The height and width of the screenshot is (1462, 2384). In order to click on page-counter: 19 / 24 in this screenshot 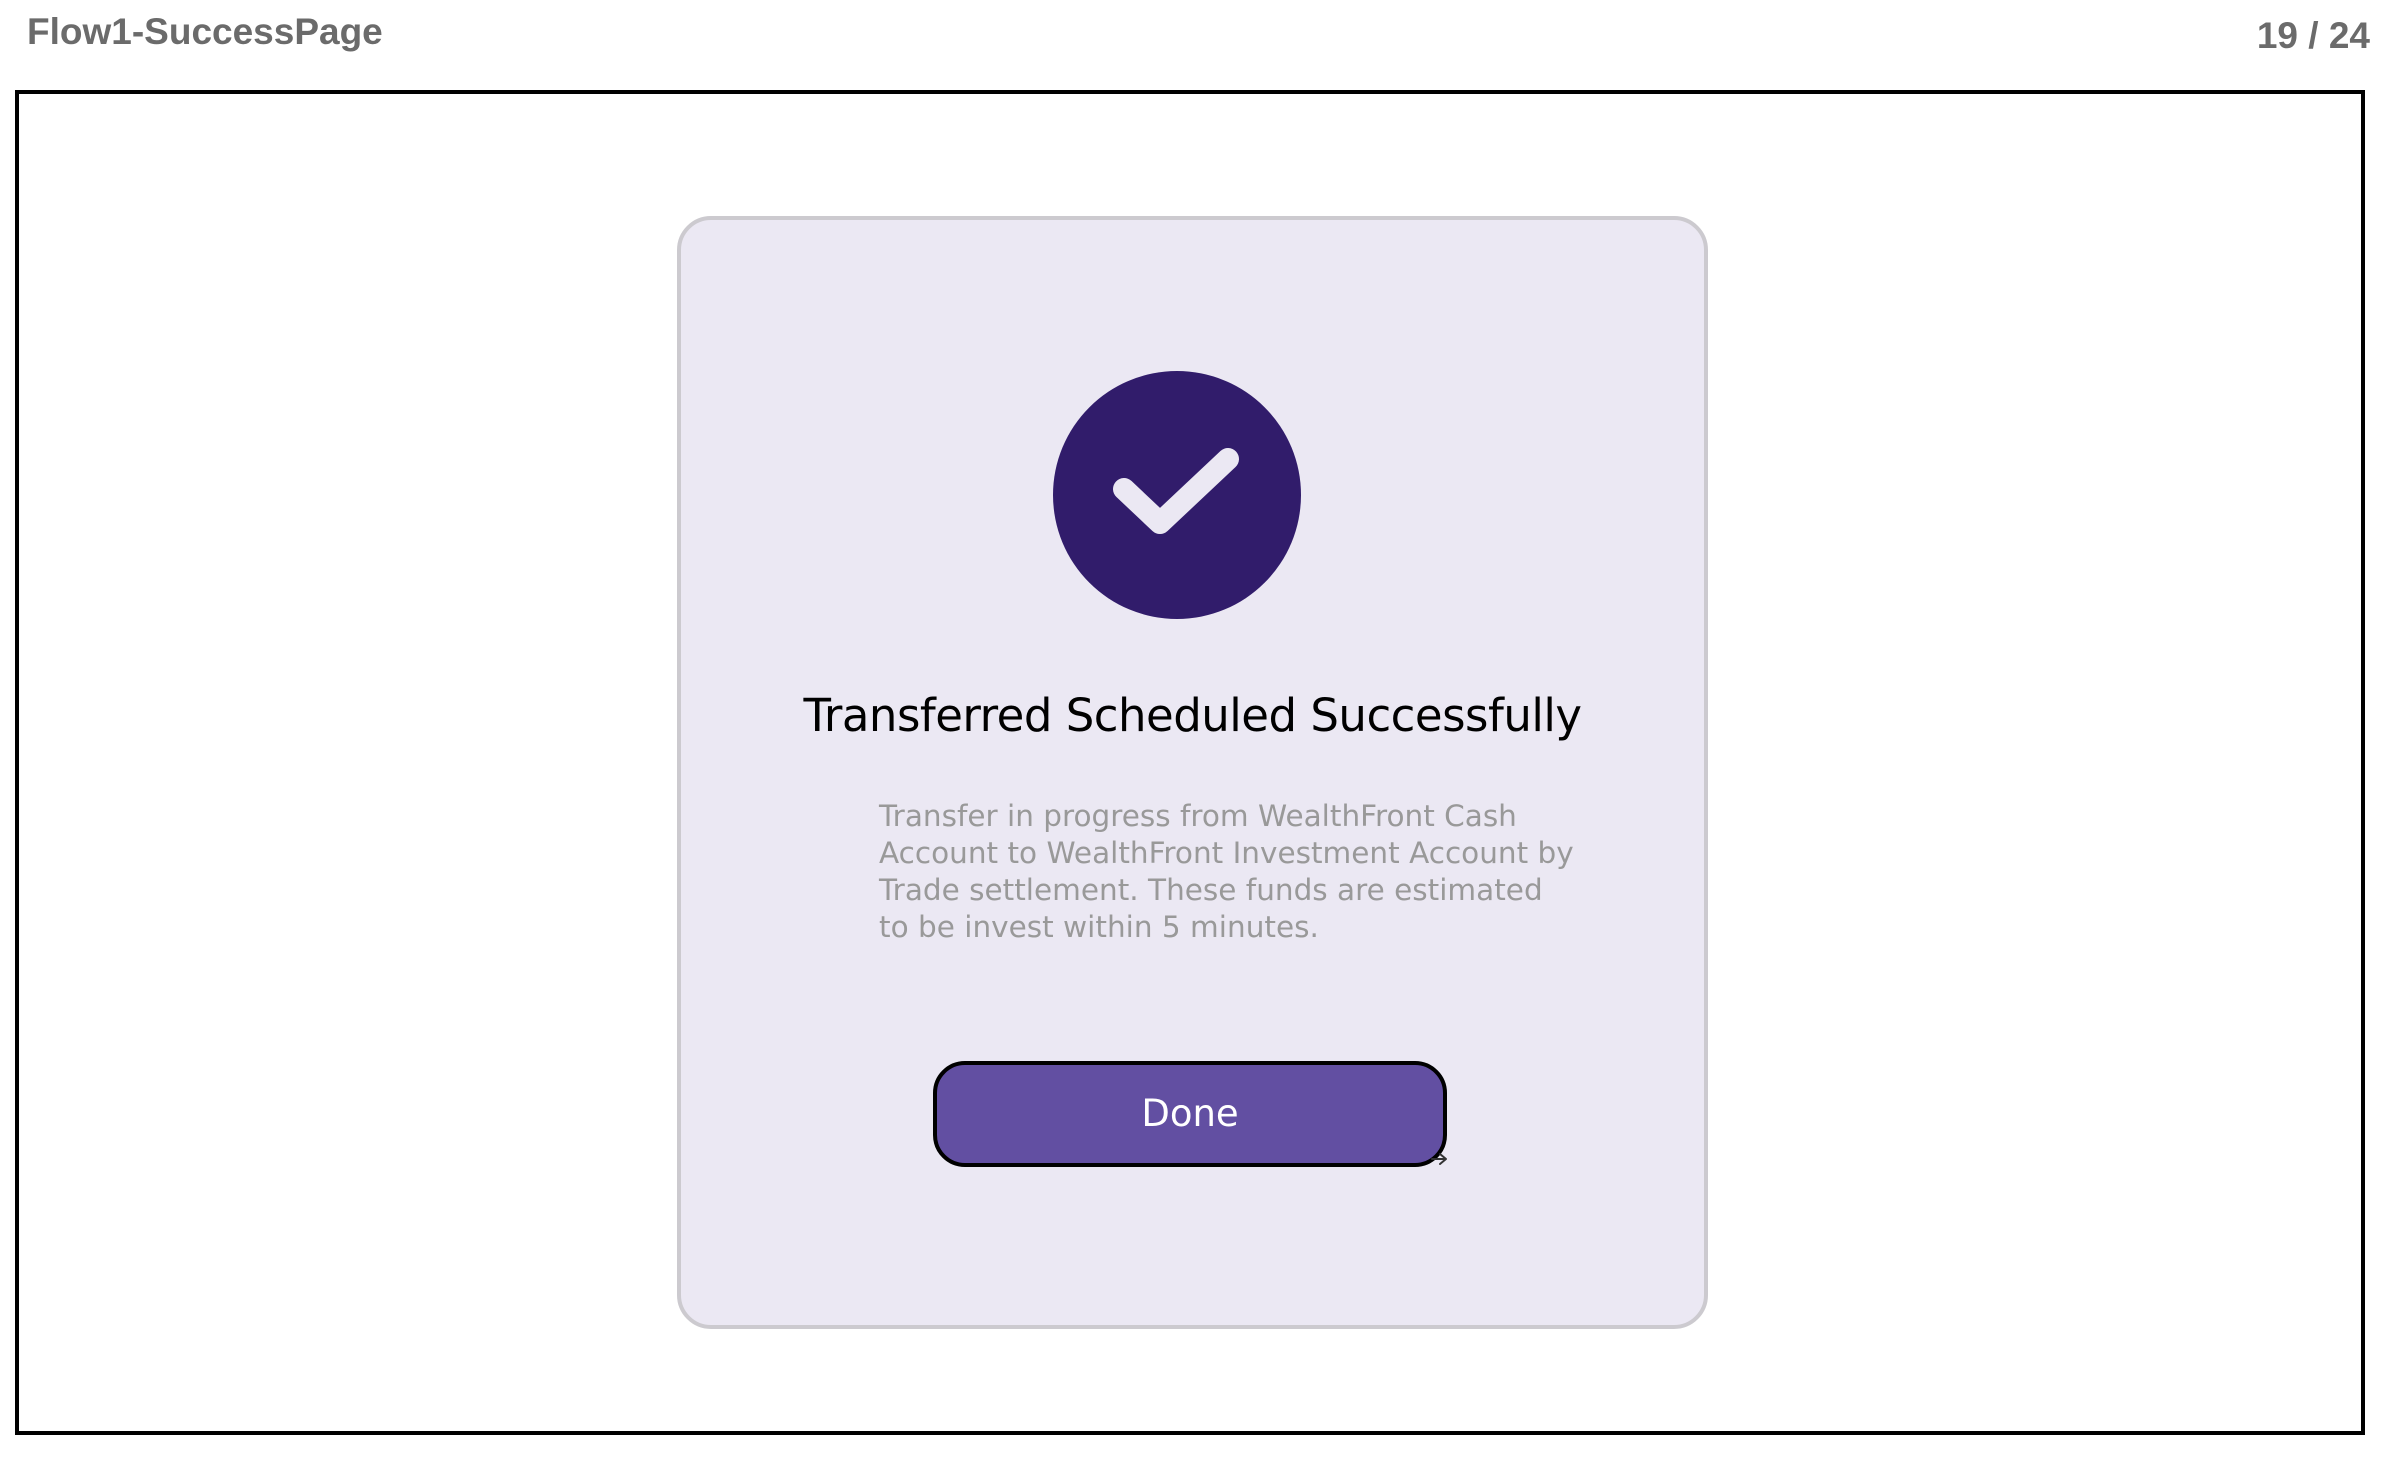, I will do `click(2313, 35)`.